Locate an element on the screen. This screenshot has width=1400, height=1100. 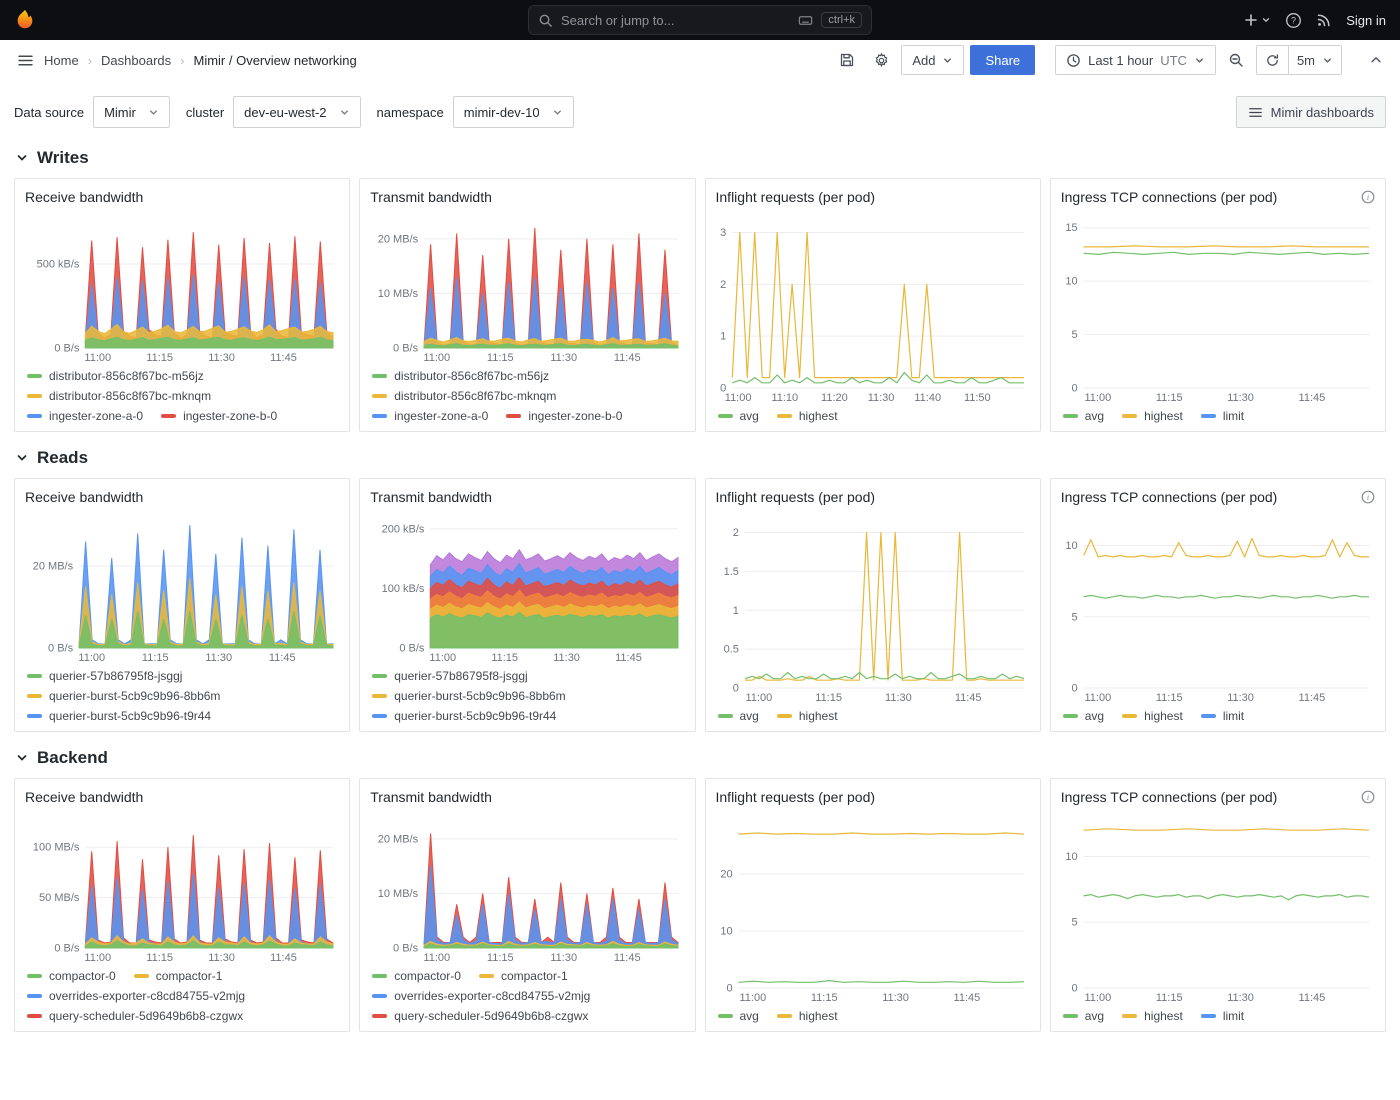
time-series-chart: 2 1.5 1 0.5 0 11:00 11:15 11:30 11:45 is located at coordinates (873, 607).